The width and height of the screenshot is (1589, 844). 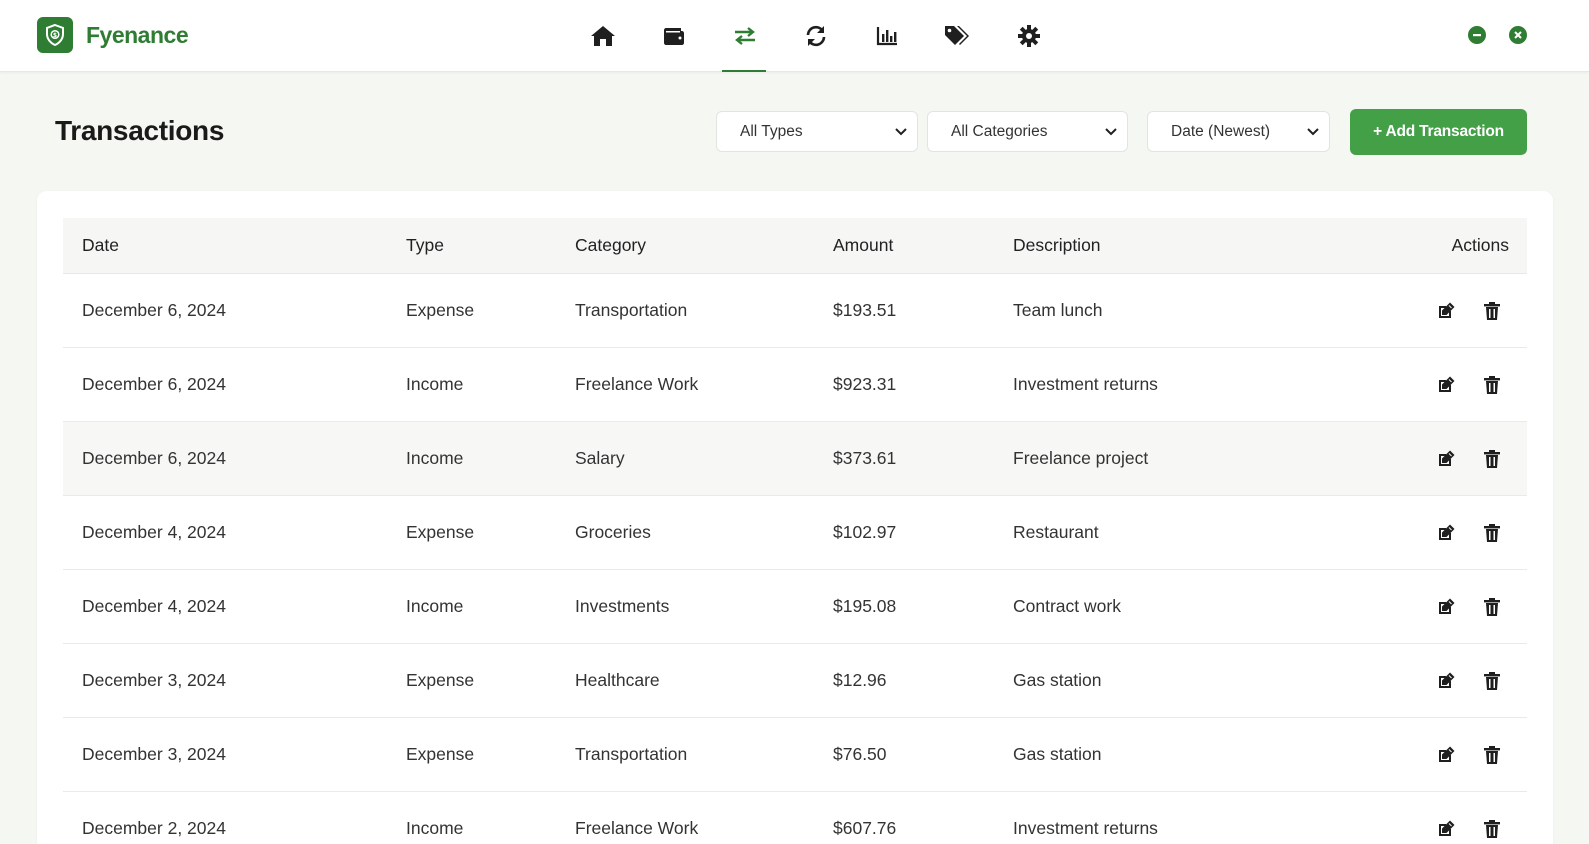 I want to click on nav-reports, so click(x=886, y=36).